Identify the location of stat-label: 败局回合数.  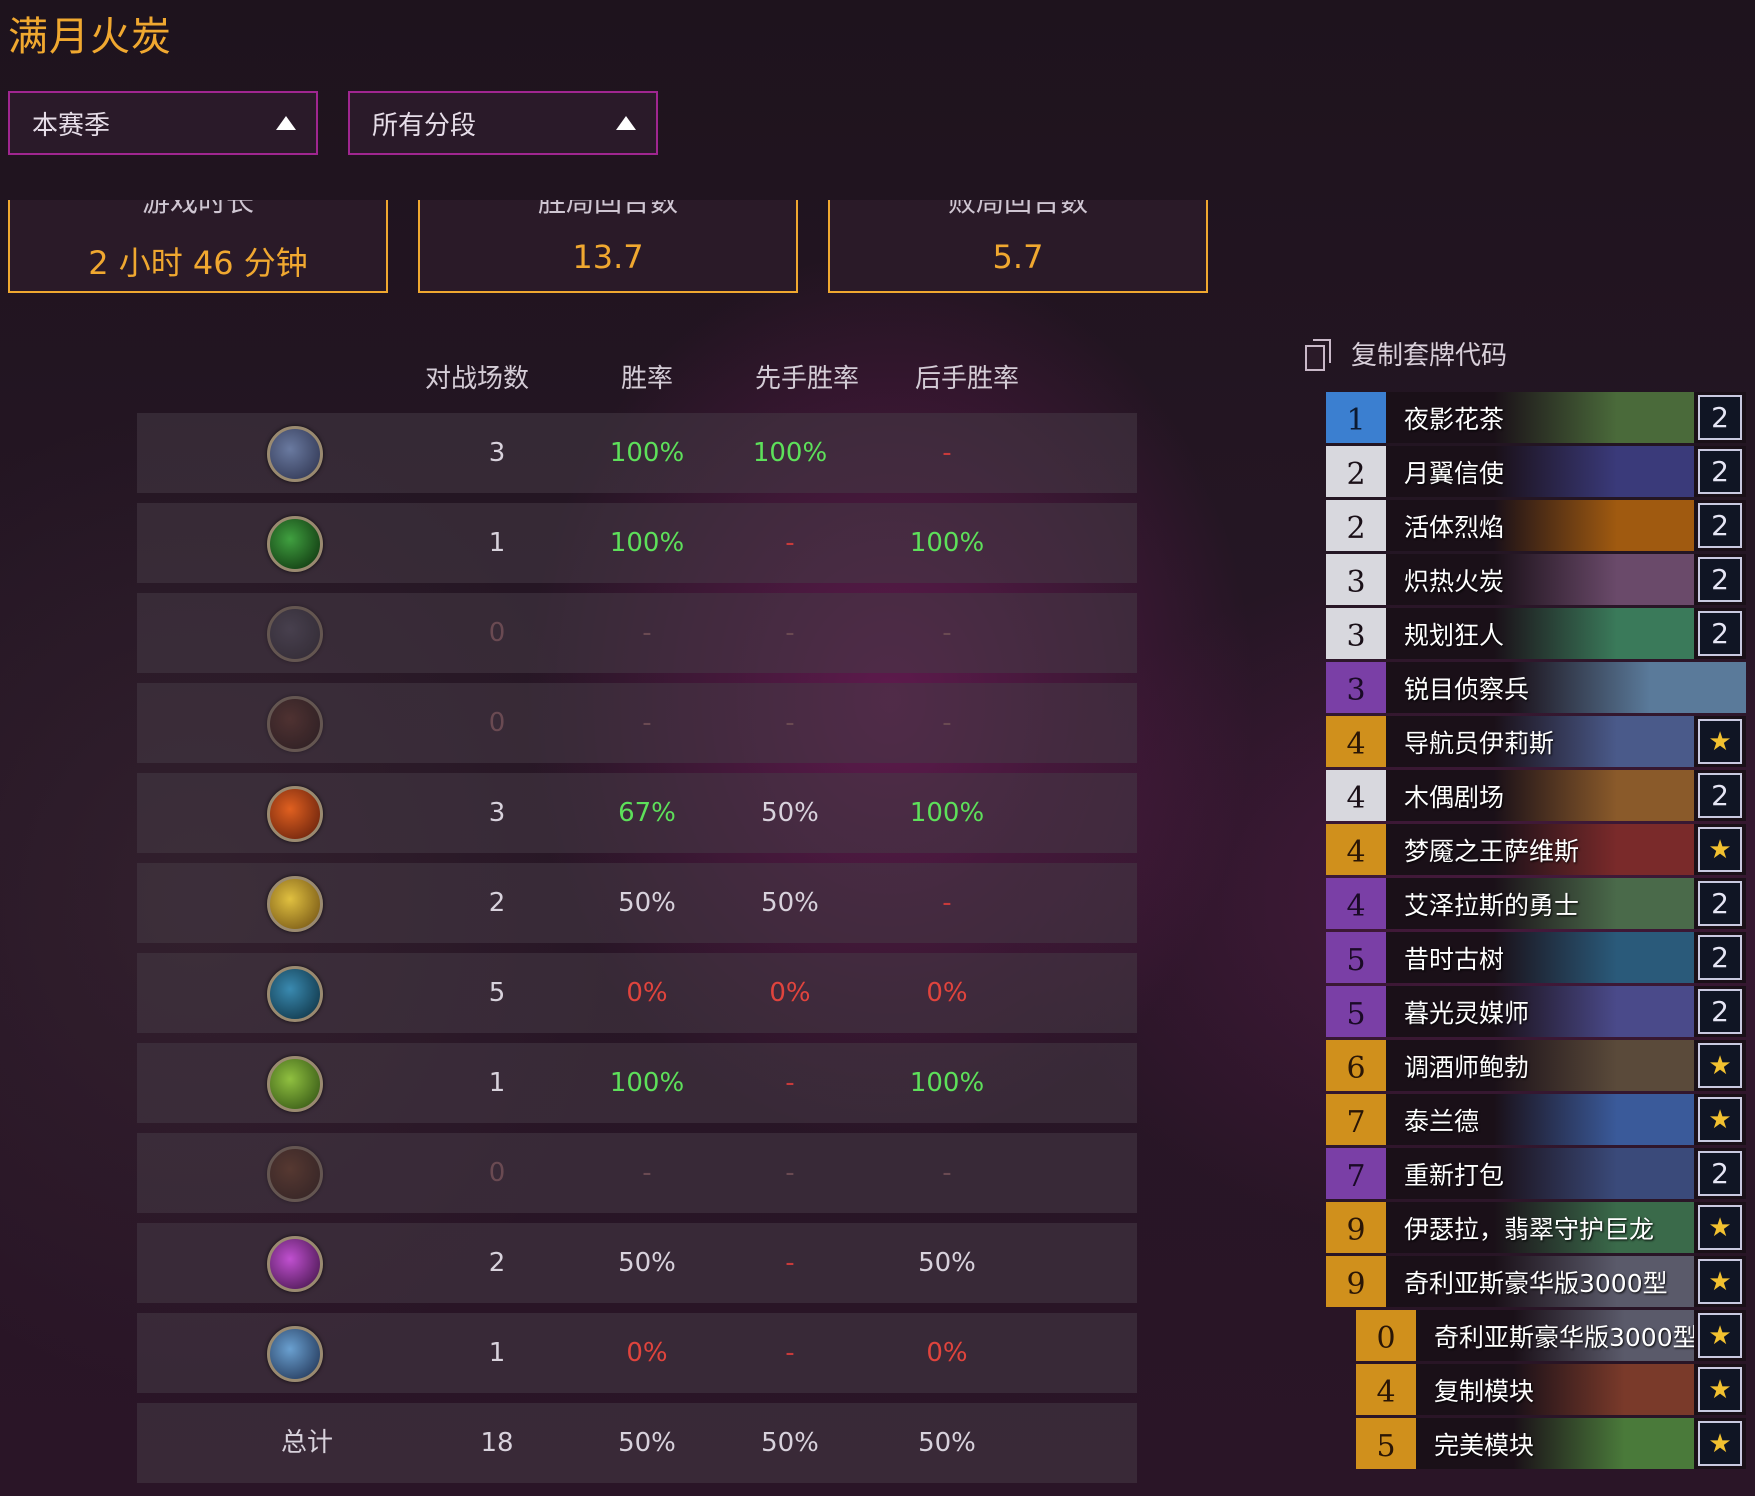
(1017, 209).